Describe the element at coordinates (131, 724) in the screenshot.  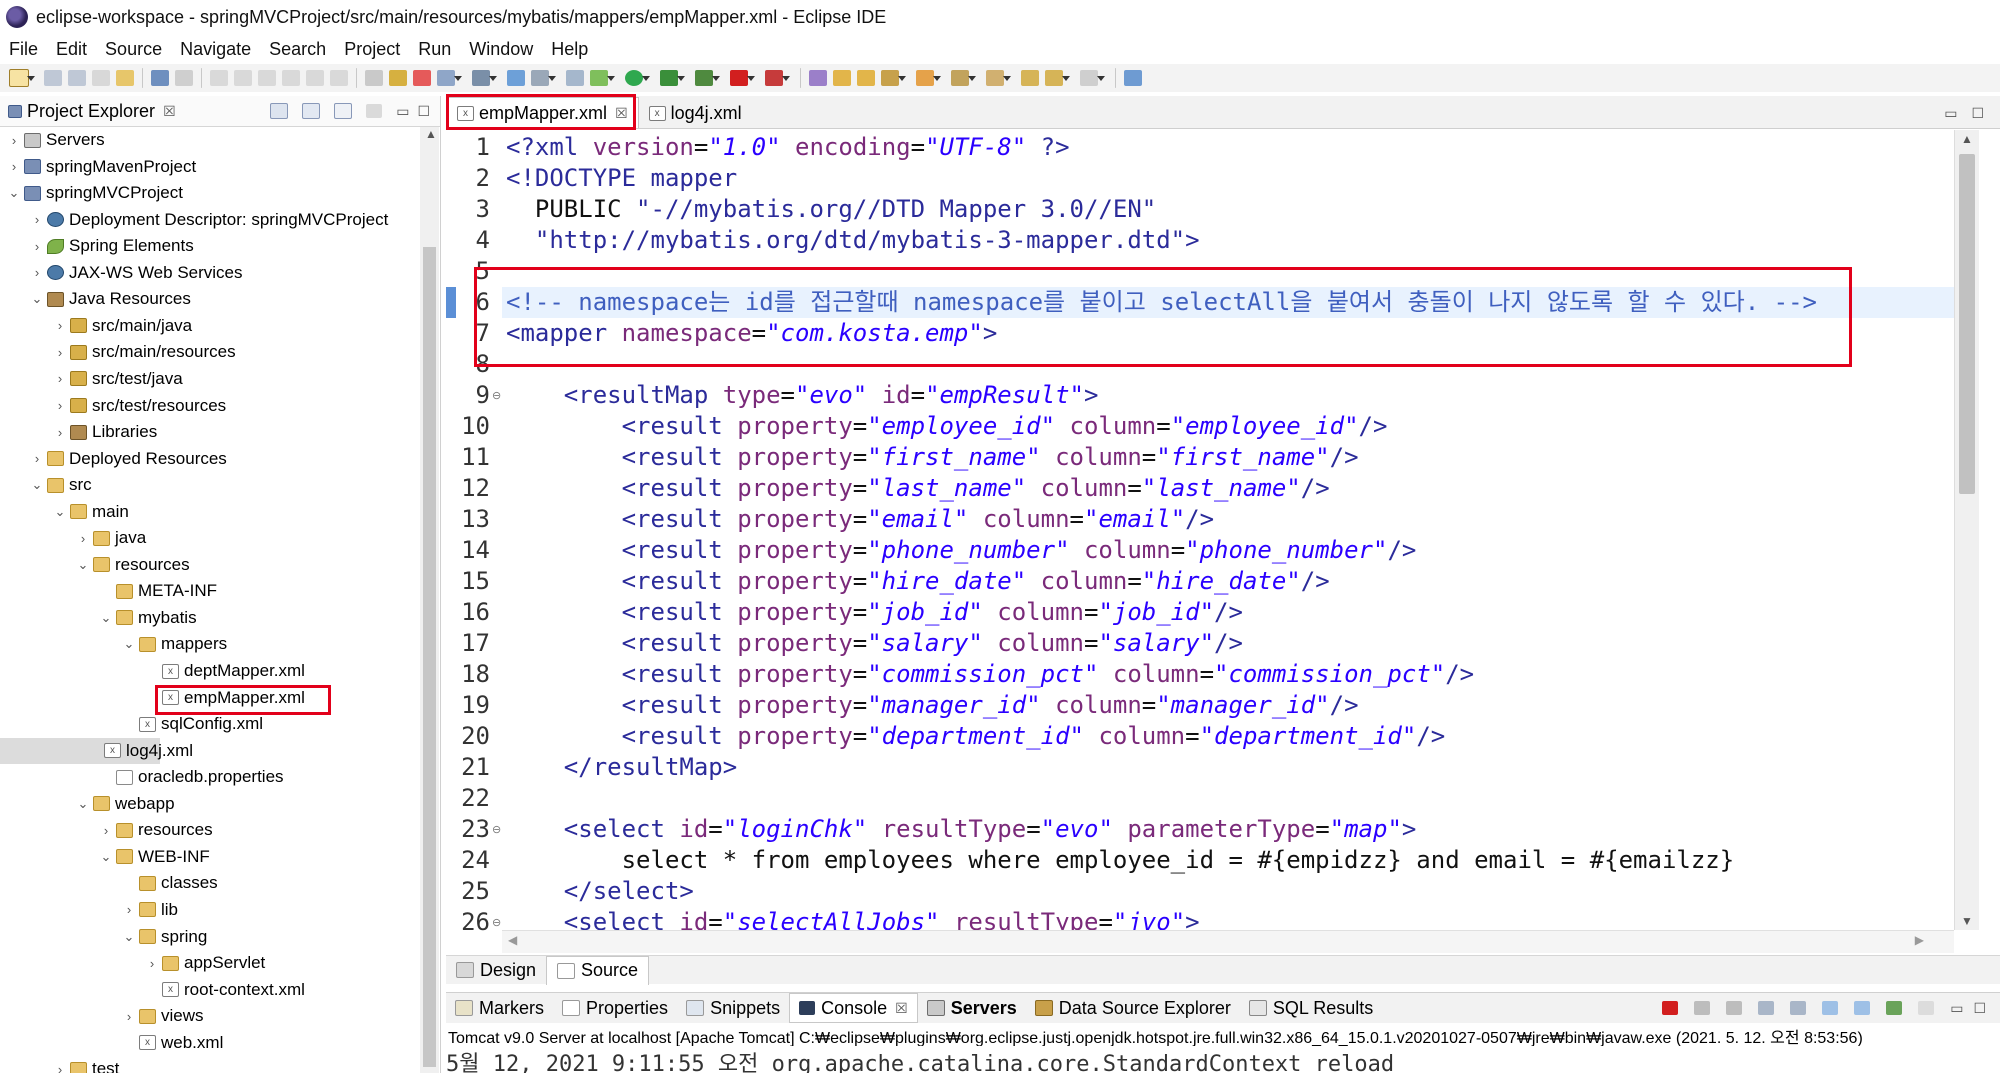
I see `tree-item: x sqlConfig.xml` at that location.